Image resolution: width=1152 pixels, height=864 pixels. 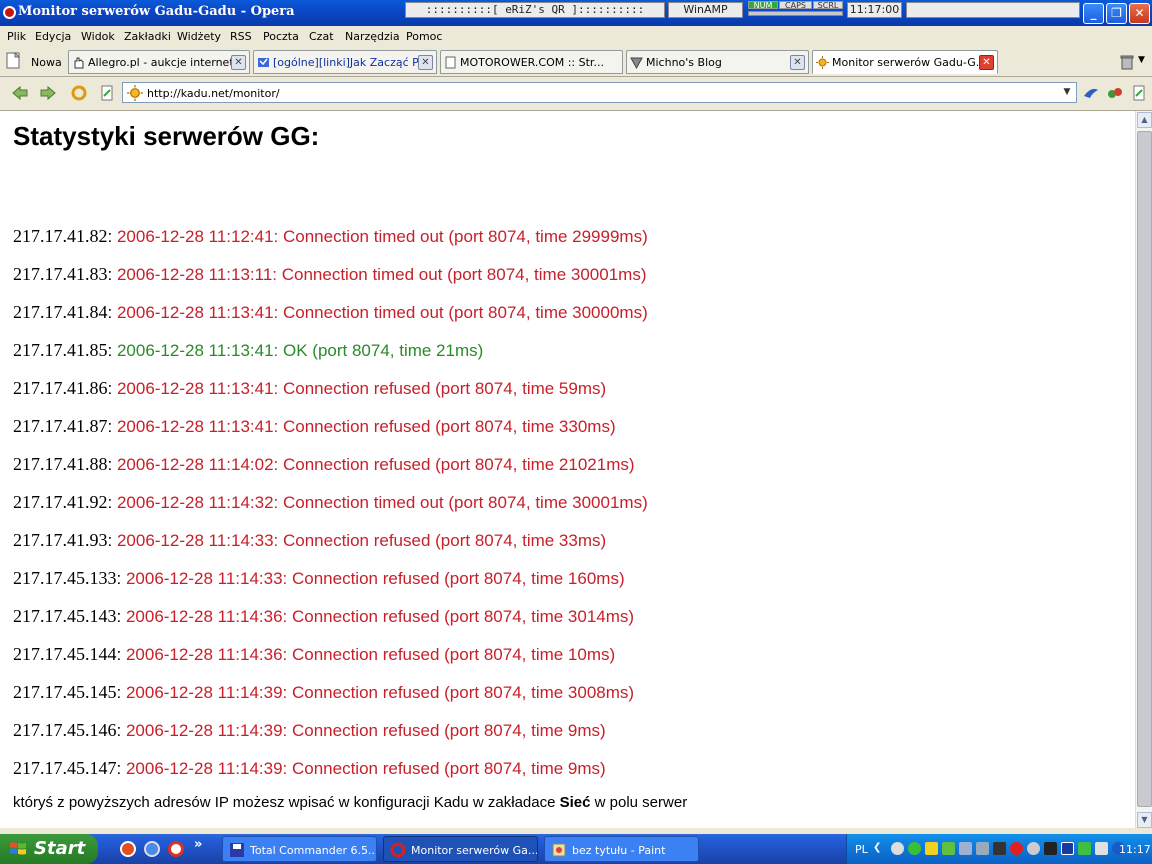 I want to click on page-heading: Statystyki serwerów GG:, so click(x=166, y=136).